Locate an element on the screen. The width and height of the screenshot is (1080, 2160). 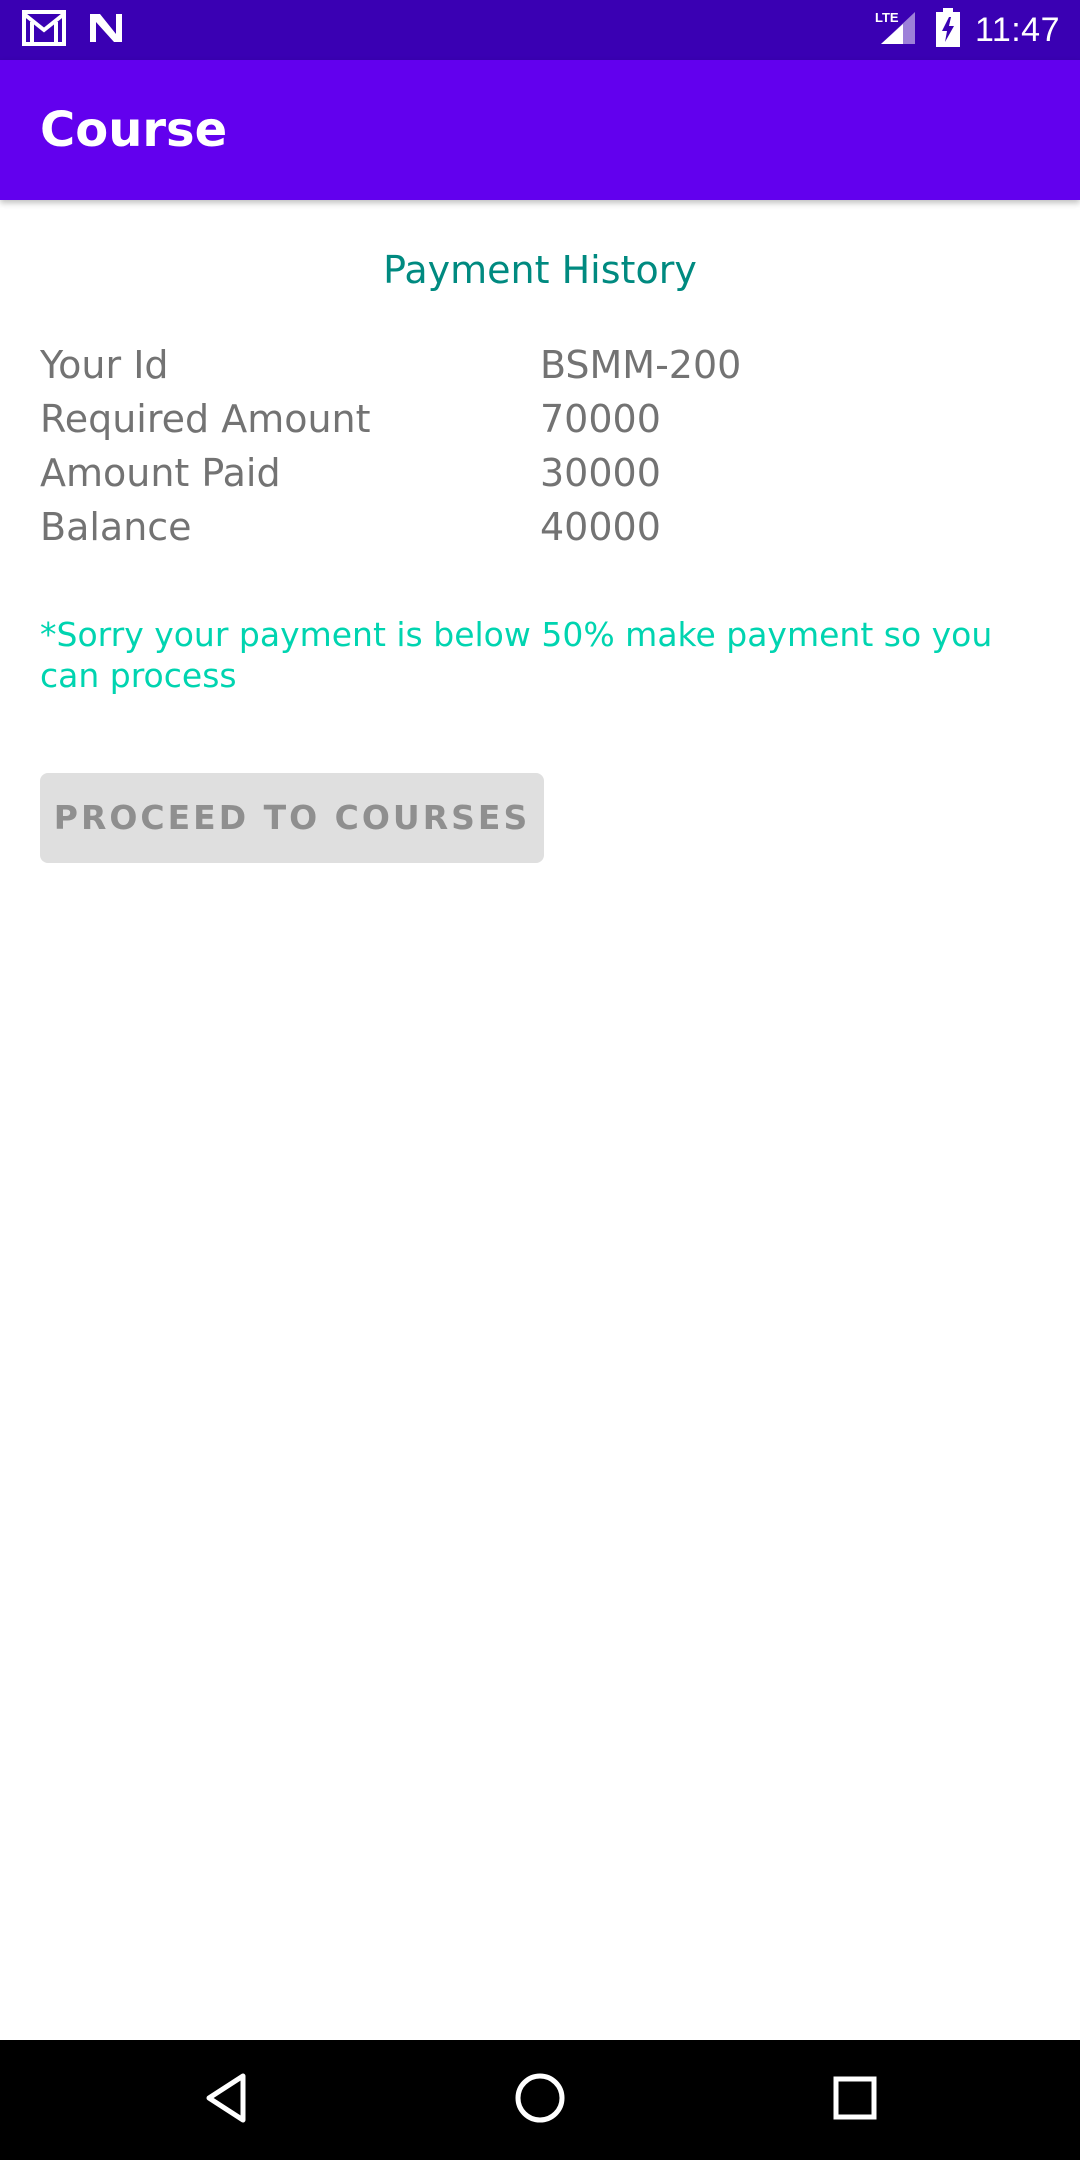
svg-text: LTE is located at coordinates (887, 17).